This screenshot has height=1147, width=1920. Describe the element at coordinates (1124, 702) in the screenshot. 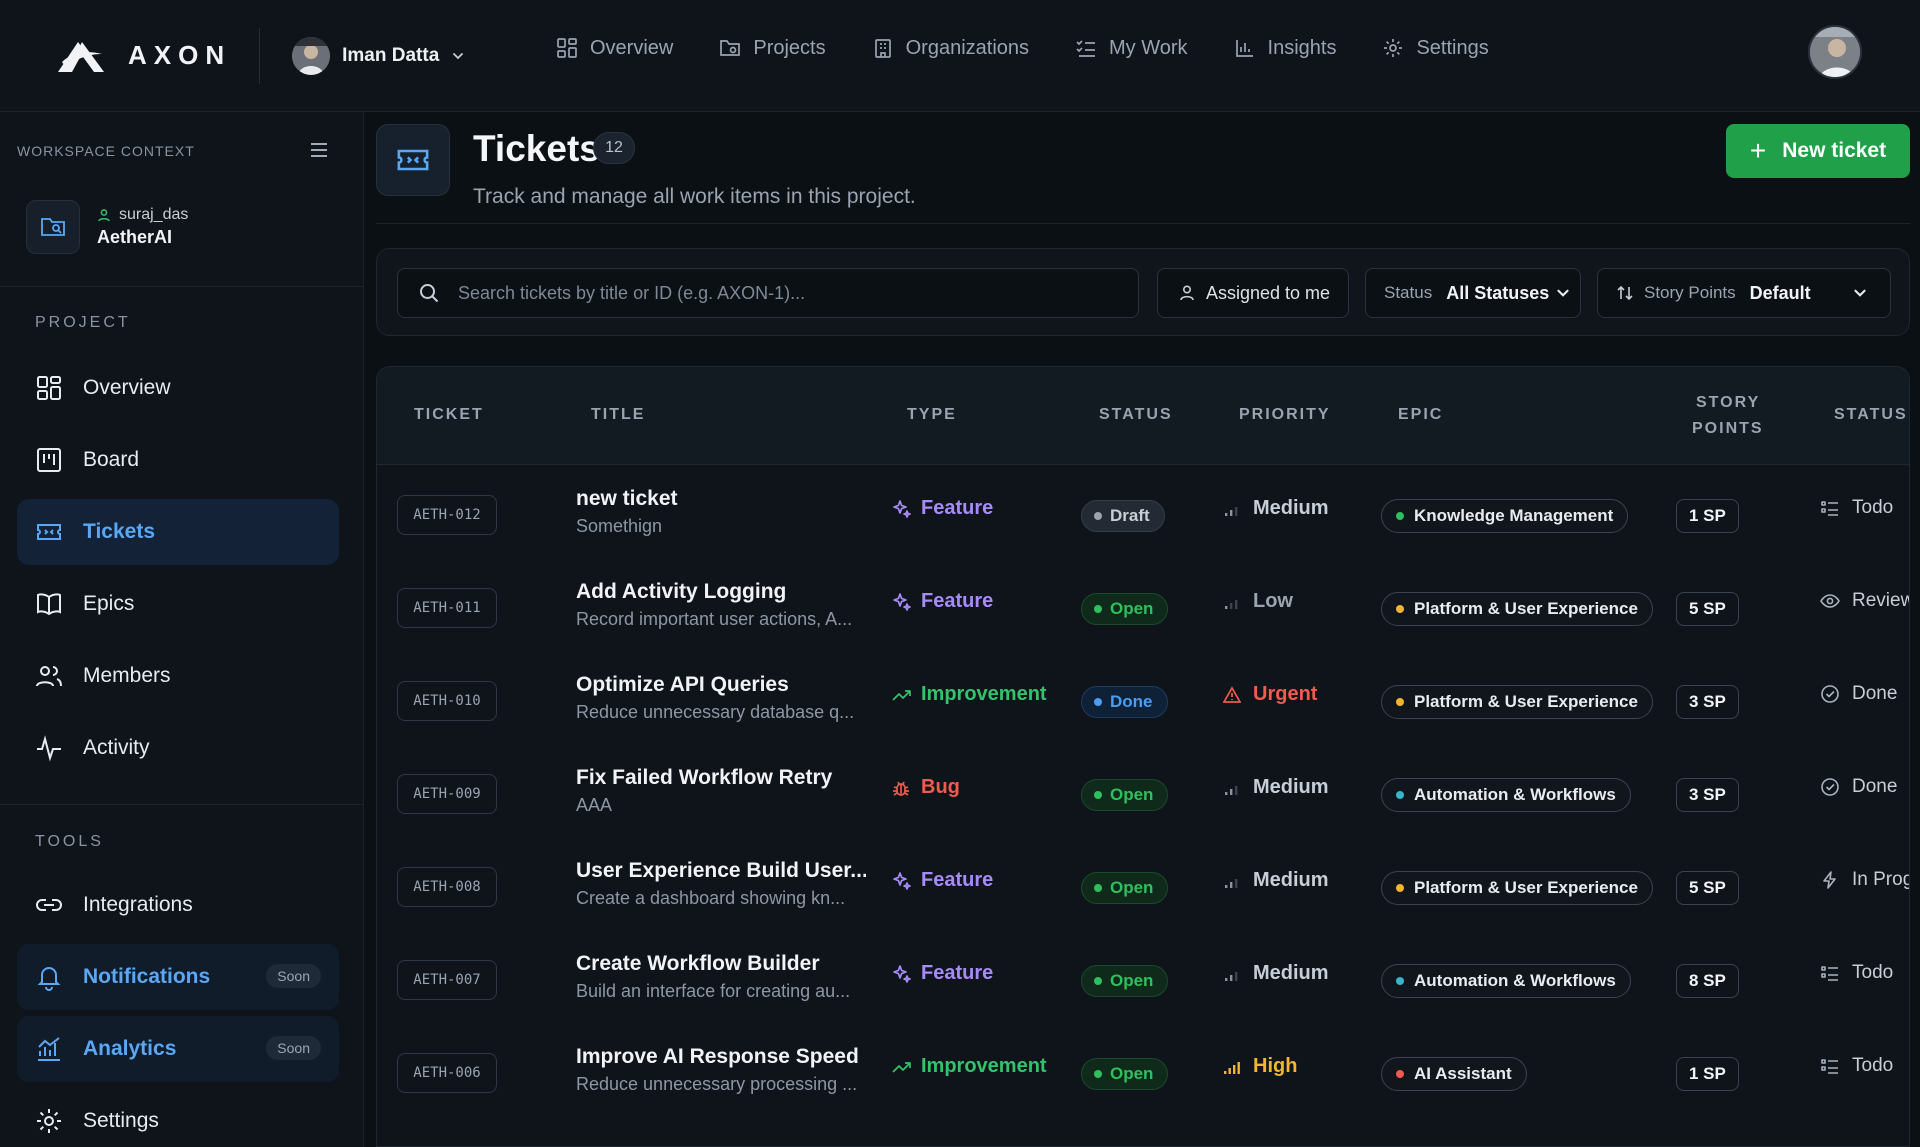

I see `status-badge: Done` at that location.